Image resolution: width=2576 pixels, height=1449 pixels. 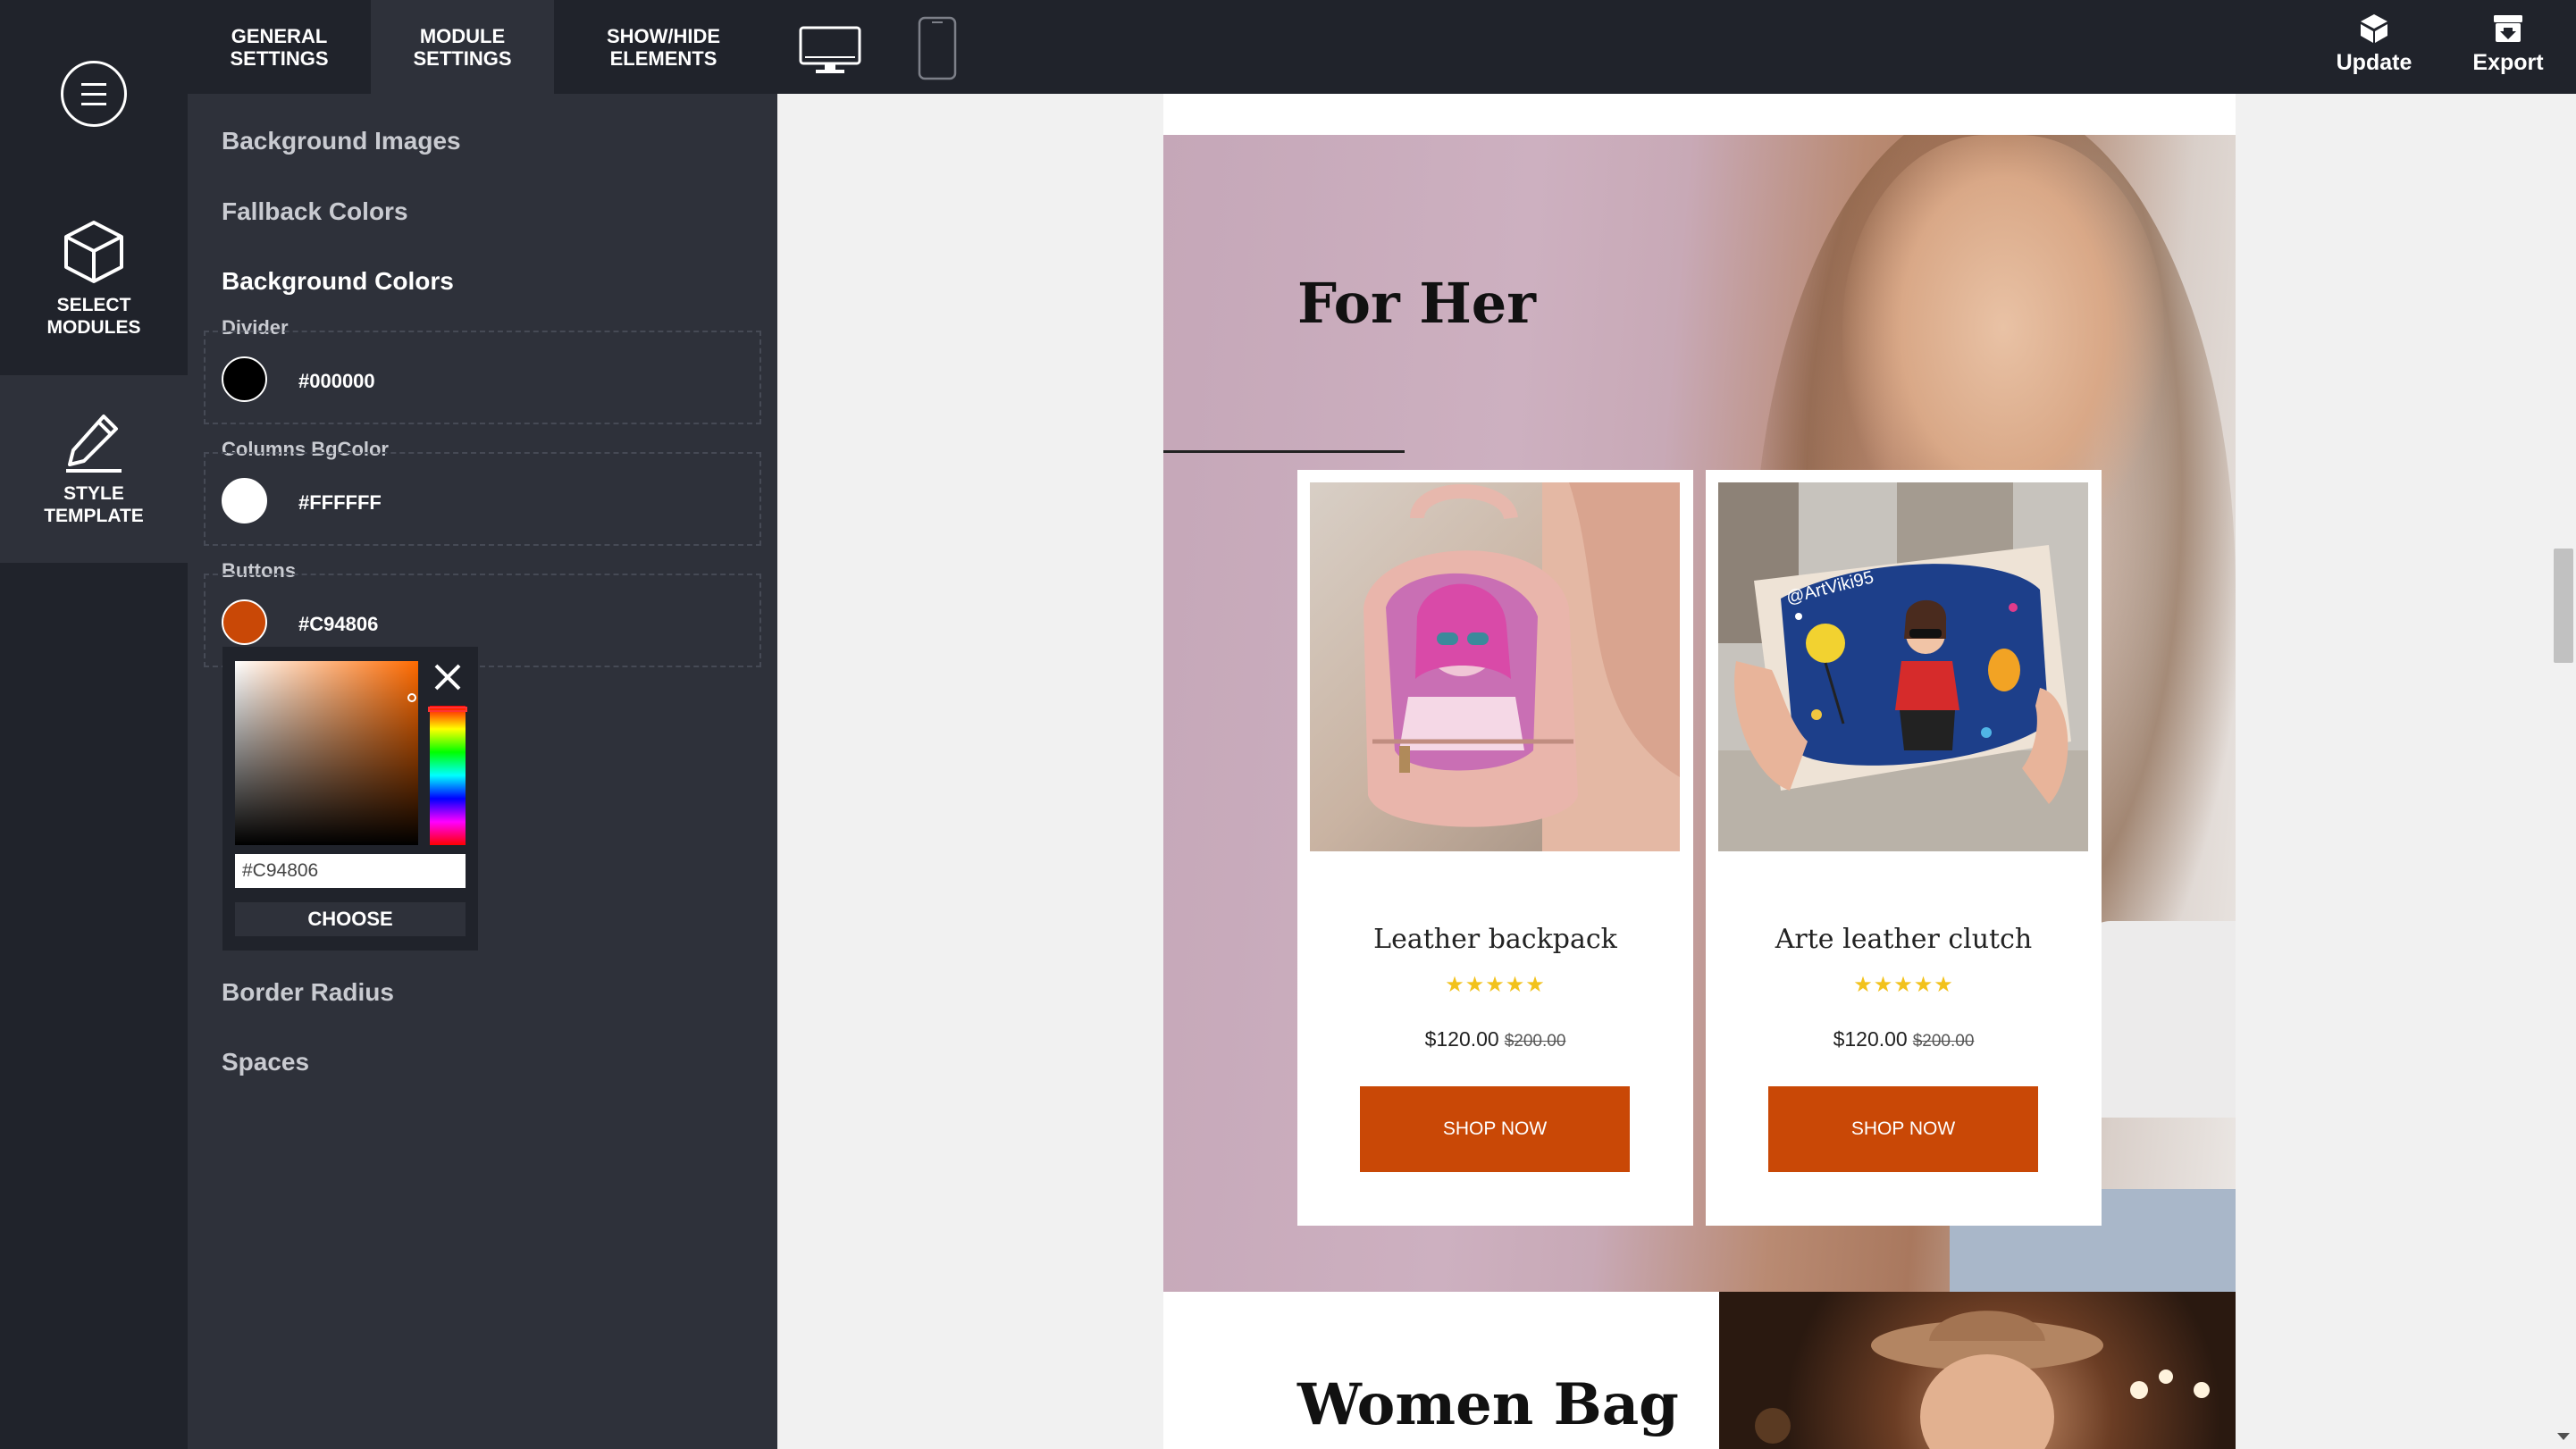 I want to click on left-navigation-rail: SELECT MODULES STYLE TEMPLATE, so click(x=94, y=724).